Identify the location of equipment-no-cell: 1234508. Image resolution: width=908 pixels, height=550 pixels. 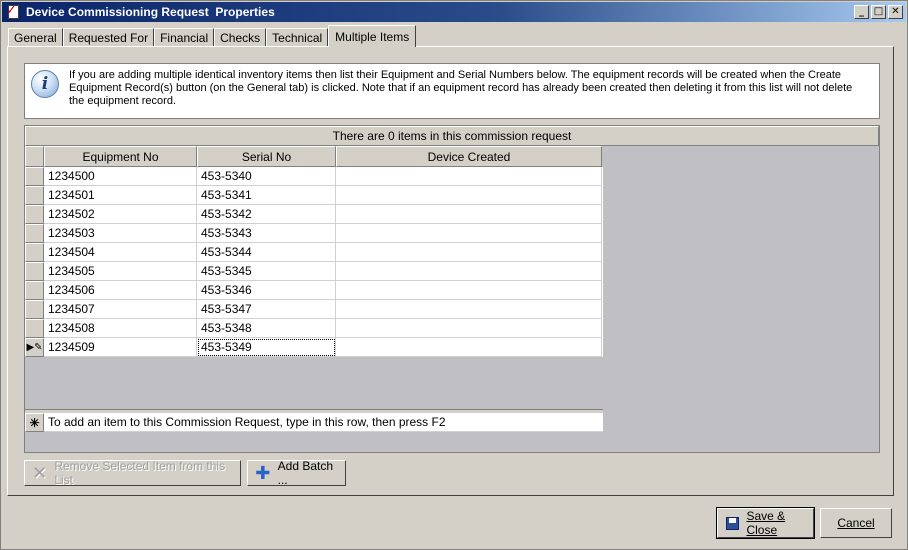
(120, 328).